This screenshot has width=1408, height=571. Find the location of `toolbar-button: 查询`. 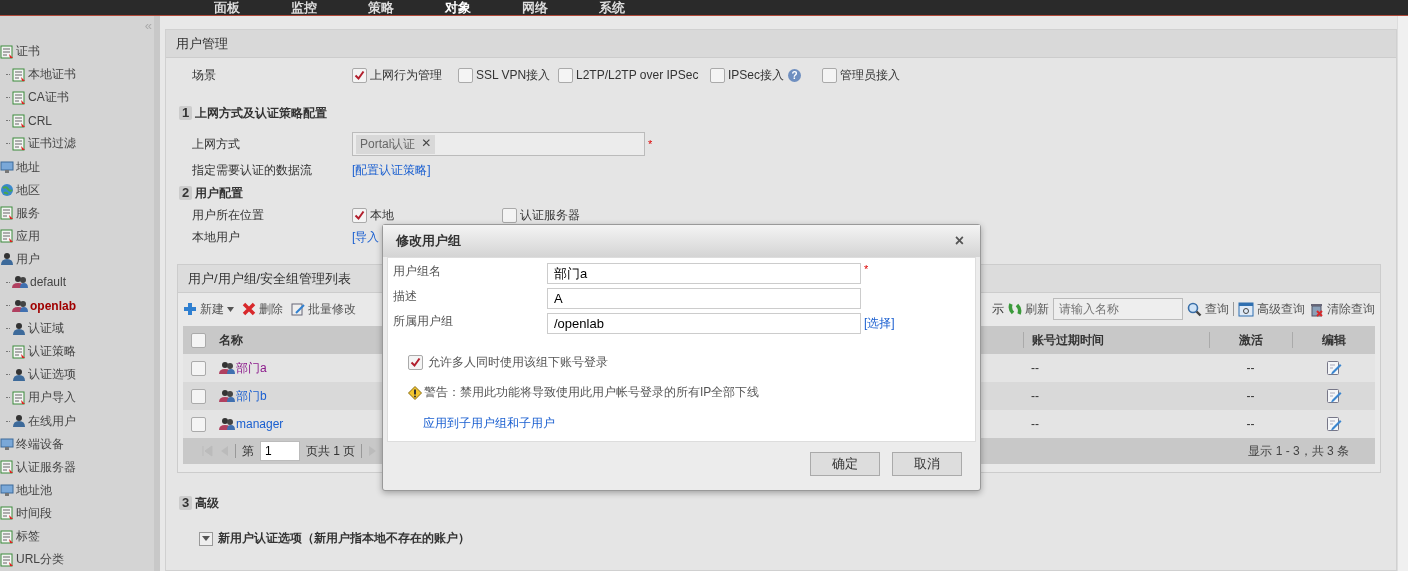

toolbar-button: 查询 is located at coordinates (1208, 309).